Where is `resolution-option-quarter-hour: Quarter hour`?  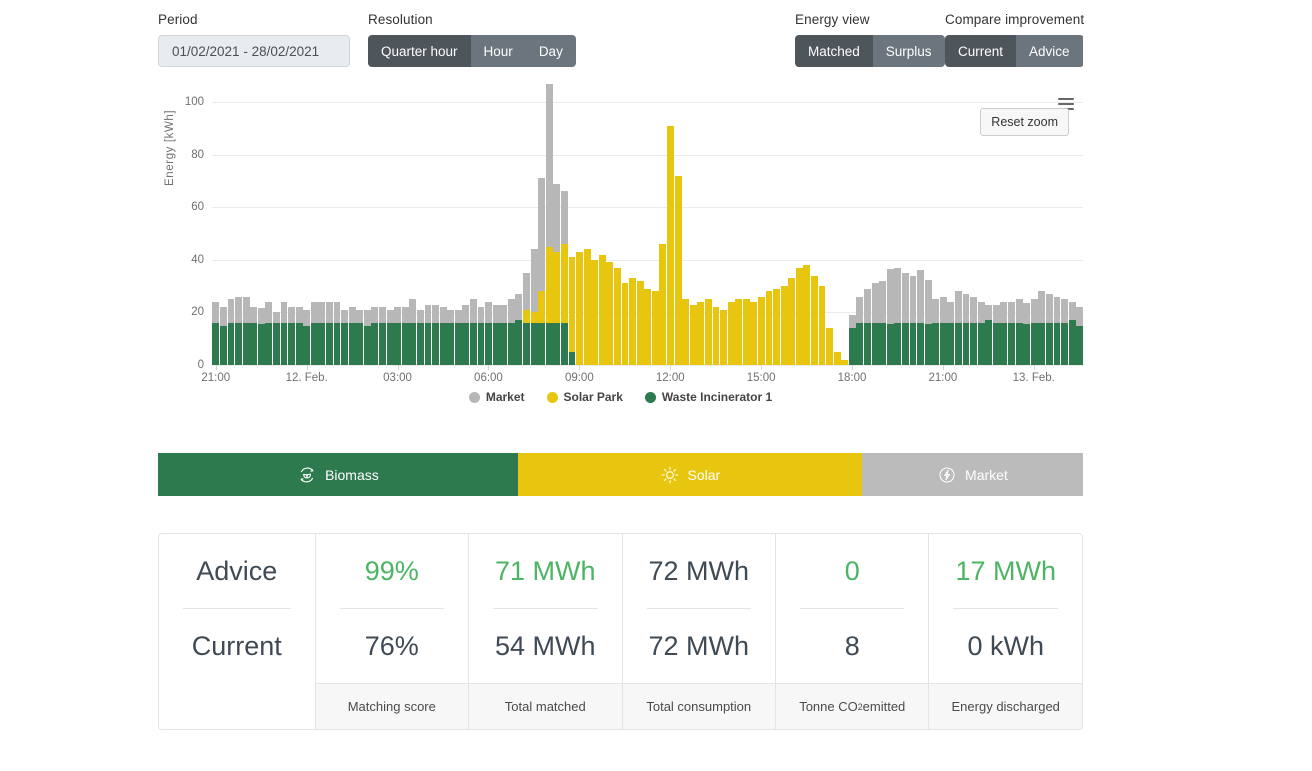 resolution-option-quarter-hour: Quarter hour is located at coordinates (419, 51).